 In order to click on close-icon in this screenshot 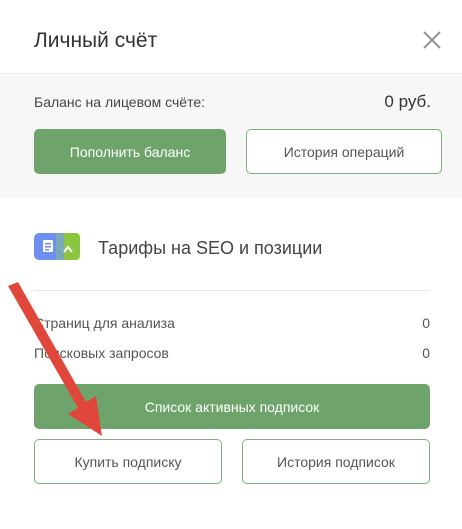, I will do `click(432, 40)`.